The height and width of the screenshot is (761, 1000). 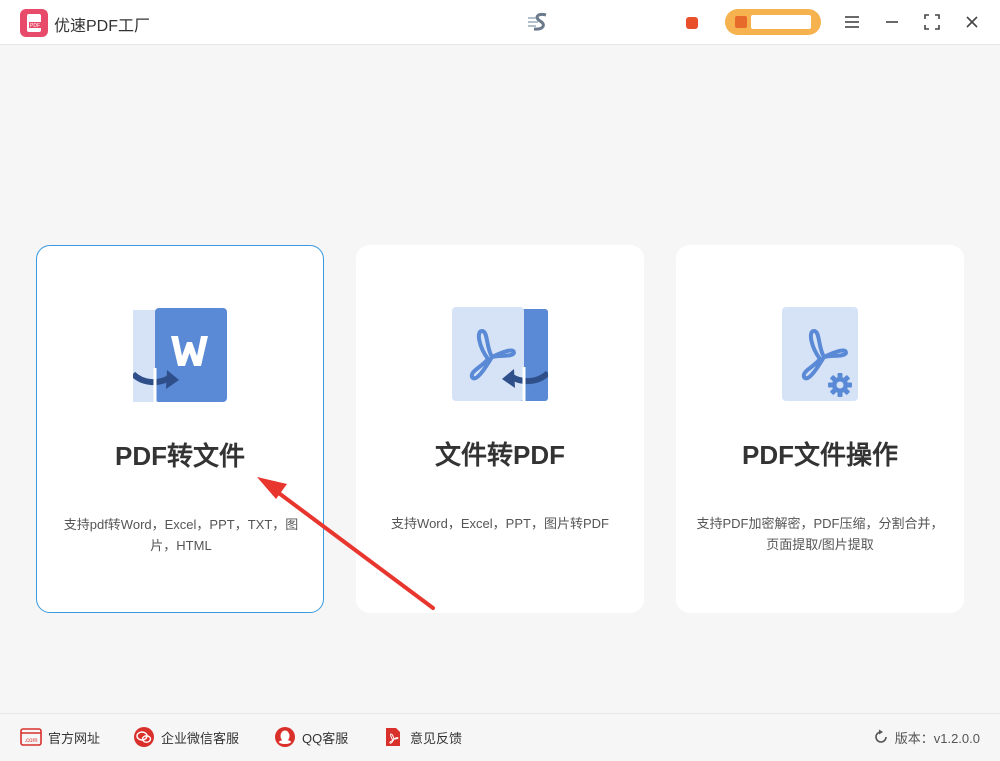 What do you see at coordinates (285, 737) in the screenshot?
I see `qq-icon` at bounding box center [285, 737].